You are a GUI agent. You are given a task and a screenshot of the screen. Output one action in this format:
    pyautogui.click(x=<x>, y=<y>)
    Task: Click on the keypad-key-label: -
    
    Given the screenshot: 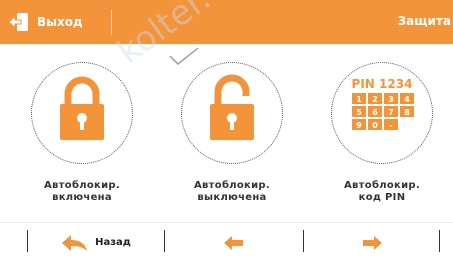 What is the action you would take?
    pyautogui.click(x=390, y=125)
    